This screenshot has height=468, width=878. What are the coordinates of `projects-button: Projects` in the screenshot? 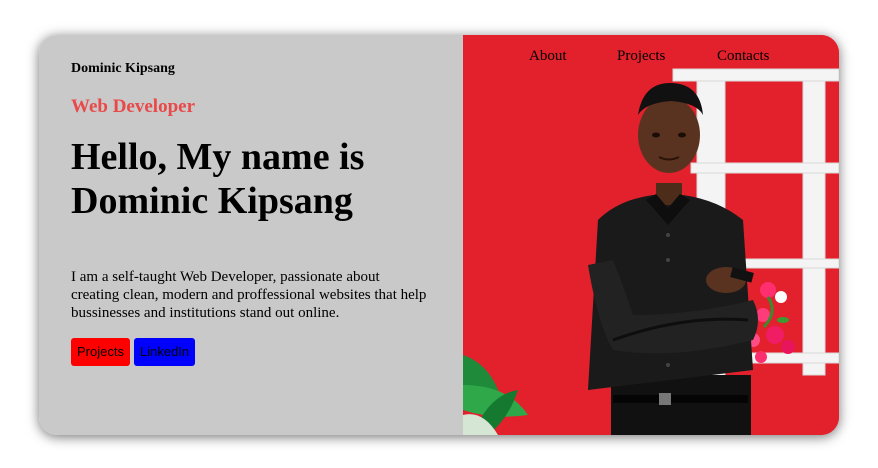 It's located at (100, 352).